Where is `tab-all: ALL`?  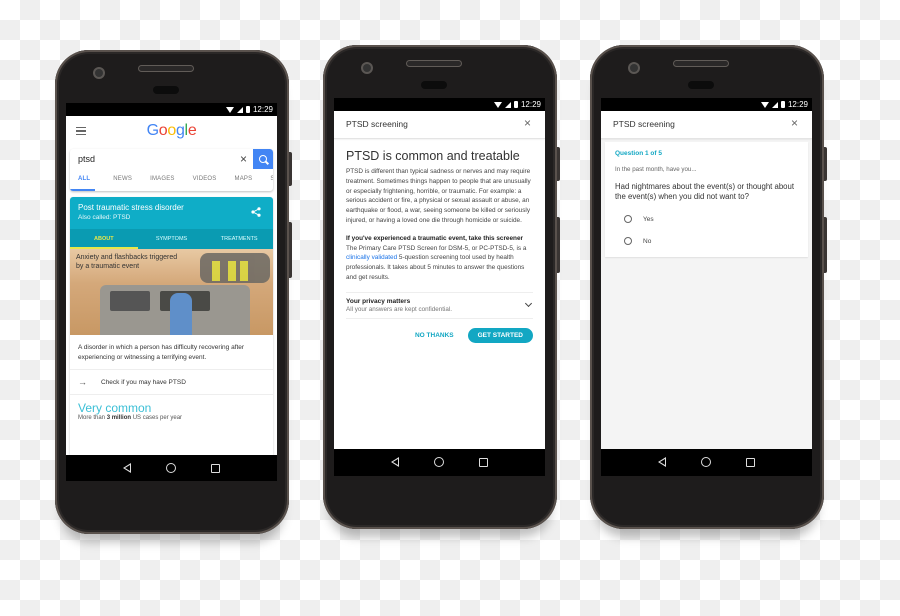 tab-all: ALL is located at coordinates (83, 180).